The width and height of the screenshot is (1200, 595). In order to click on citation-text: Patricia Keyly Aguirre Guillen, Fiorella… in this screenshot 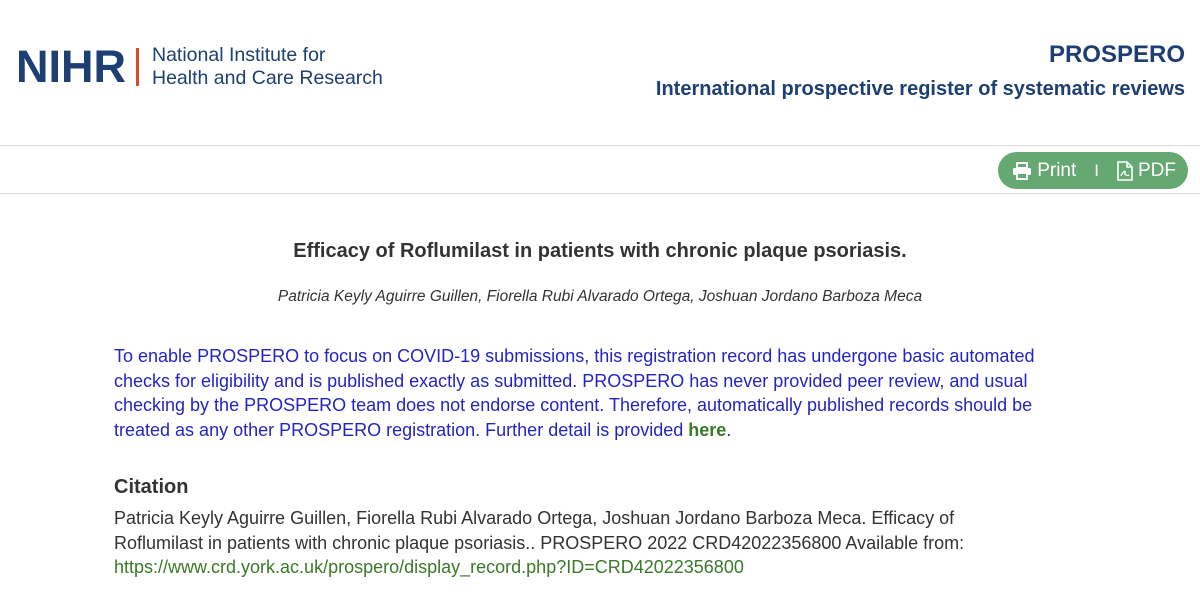, I will do `click(539, 530)`.